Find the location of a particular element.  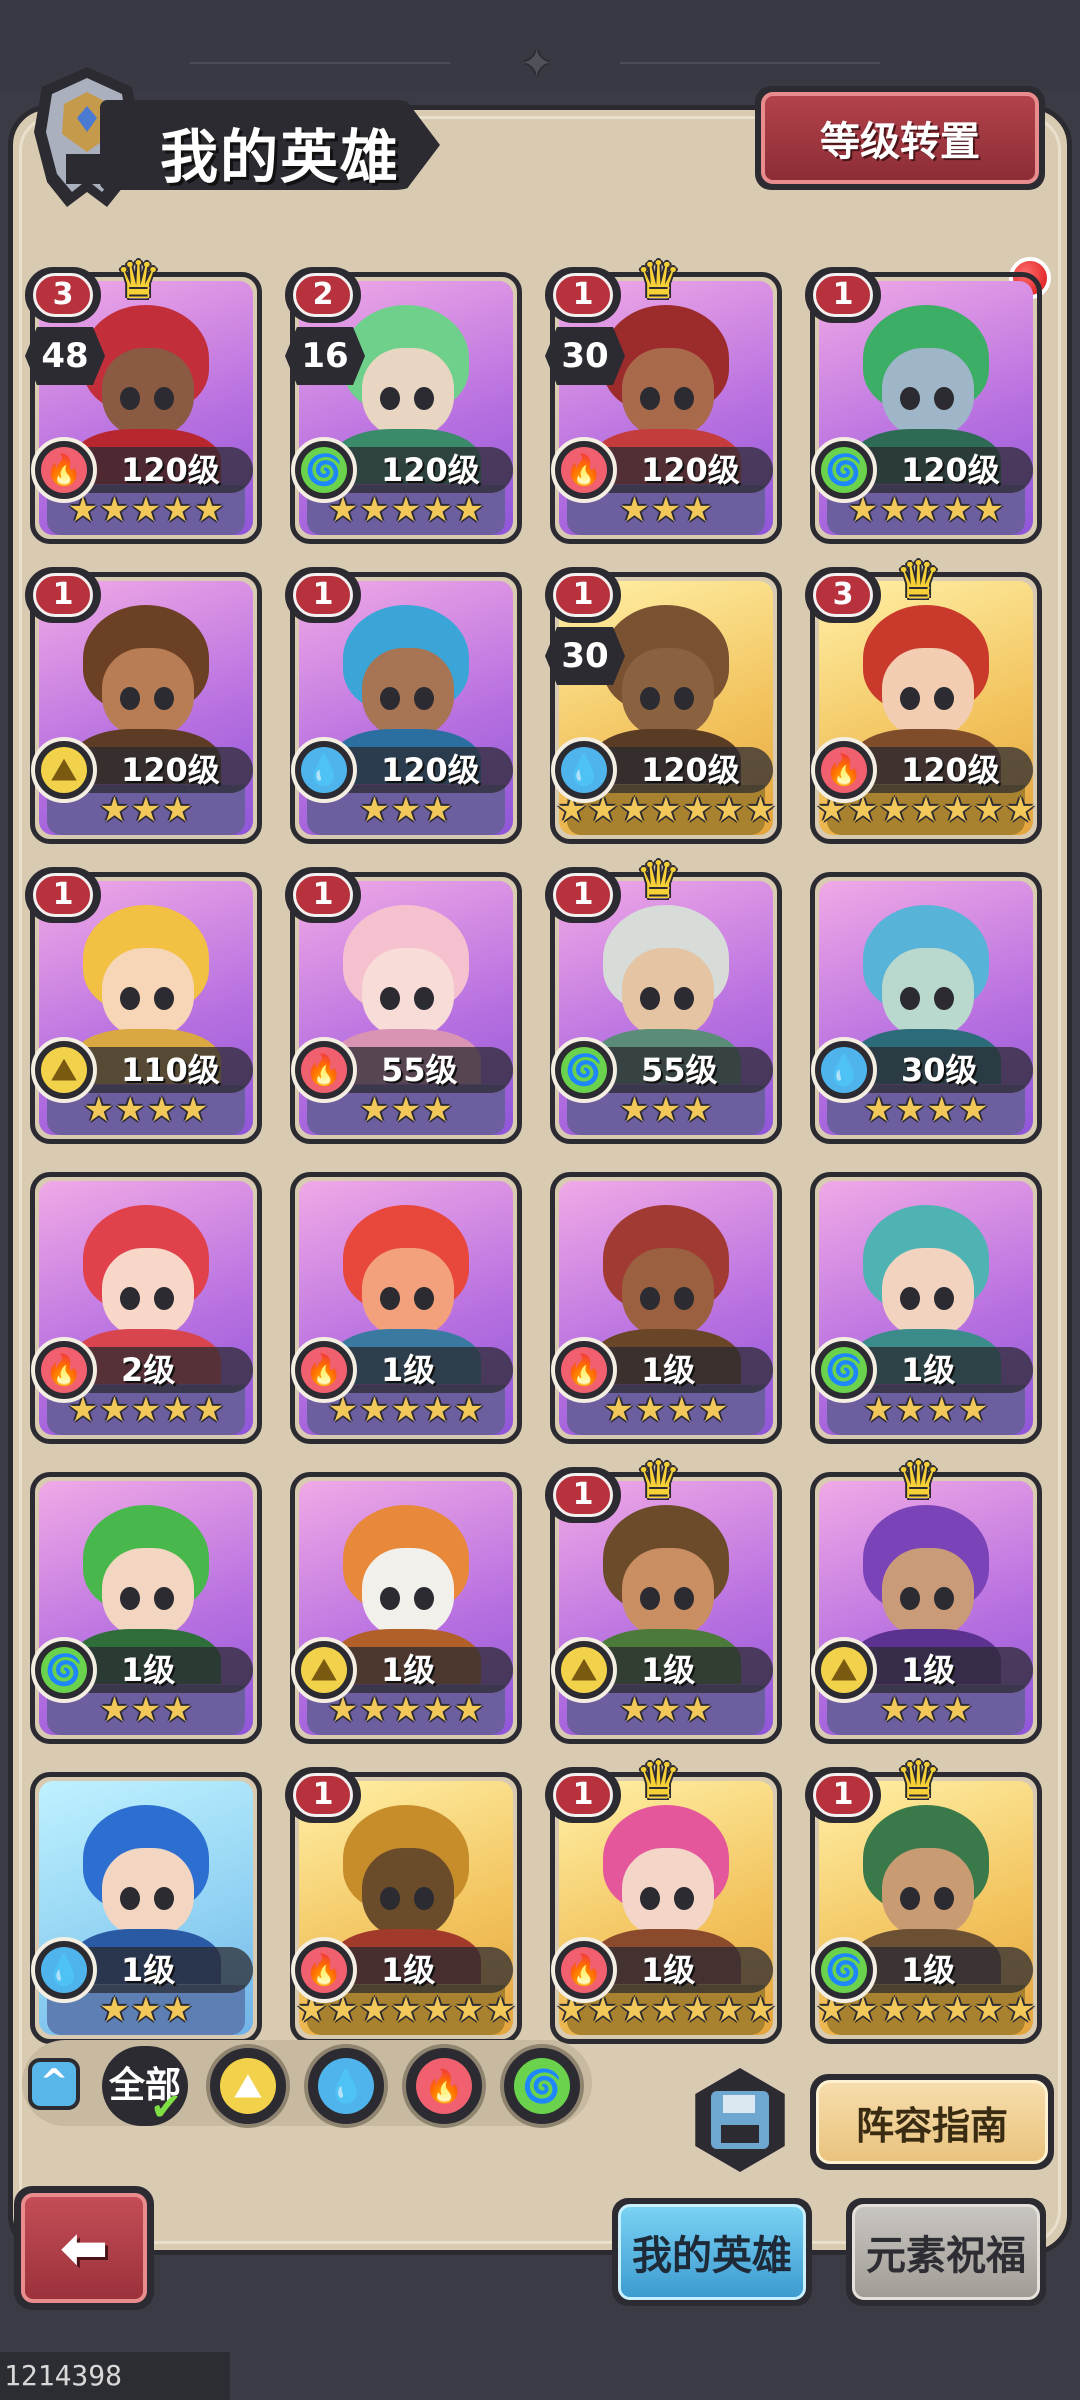

hero-card: ★ ★ ★ ★ ★ 2级 🔥 is located at coordinates (146, 1308).